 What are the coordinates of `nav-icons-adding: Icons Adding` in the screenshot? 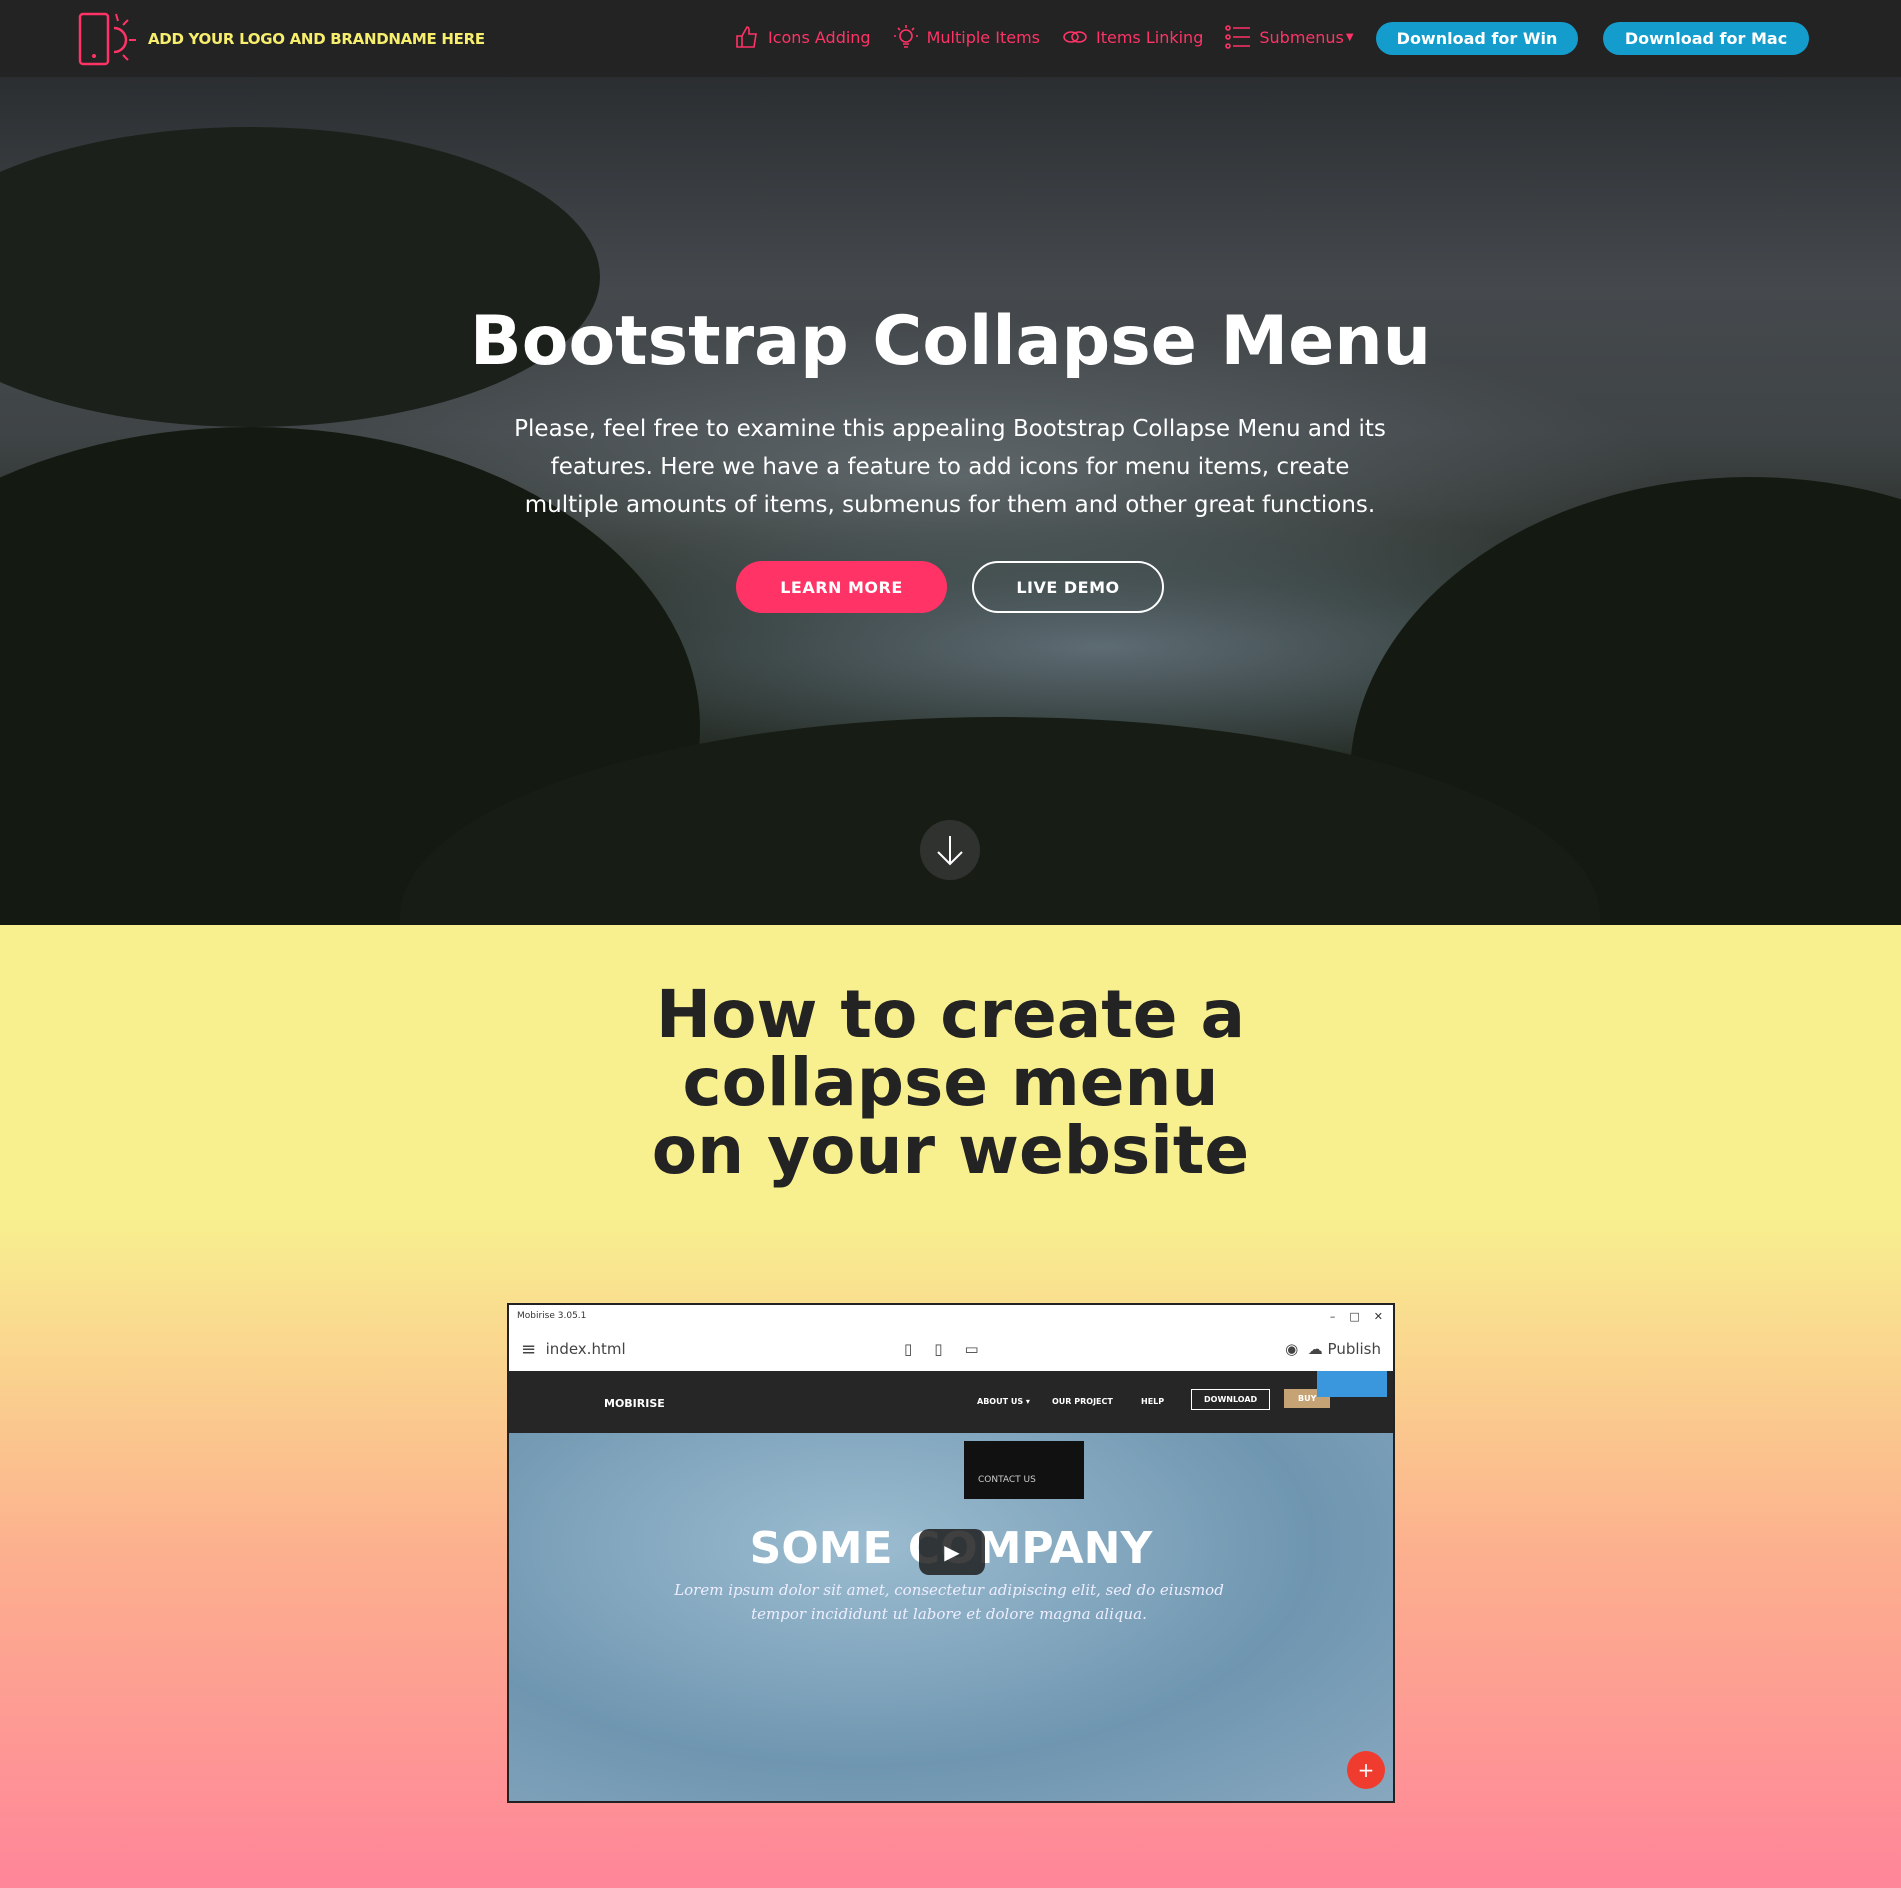 It's located at (802, 37).